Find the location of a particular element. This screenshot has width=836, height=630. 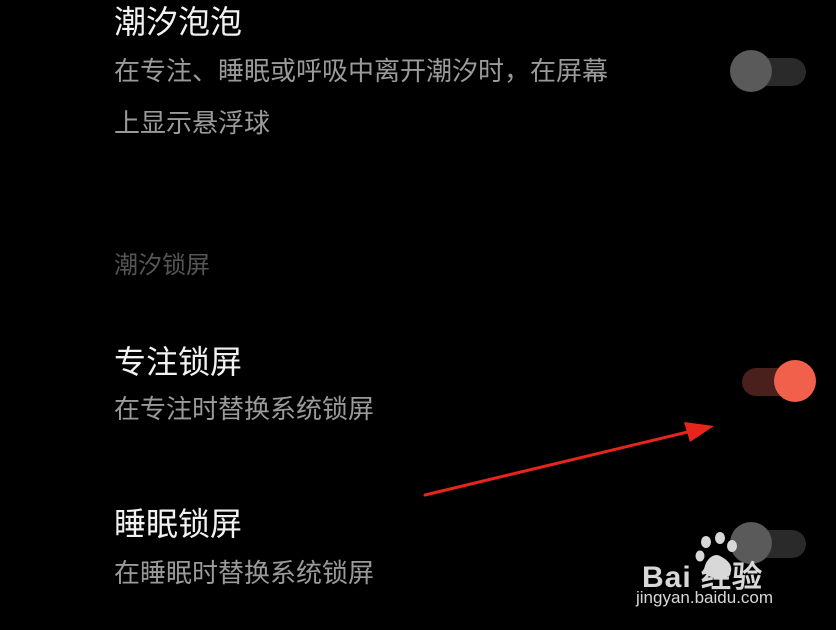

sleep-lockscreen-toggle is located at coordinates (768, 543).